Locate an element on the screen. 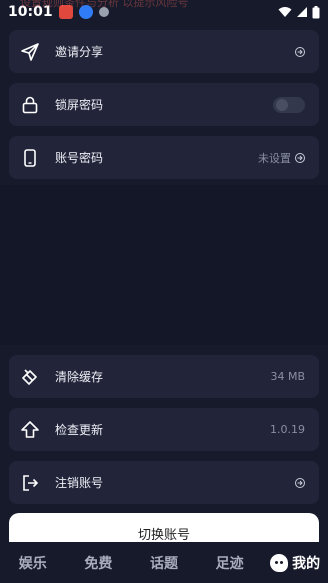  logout-account-label: 注销账号 is located at coordinates (79, 483).